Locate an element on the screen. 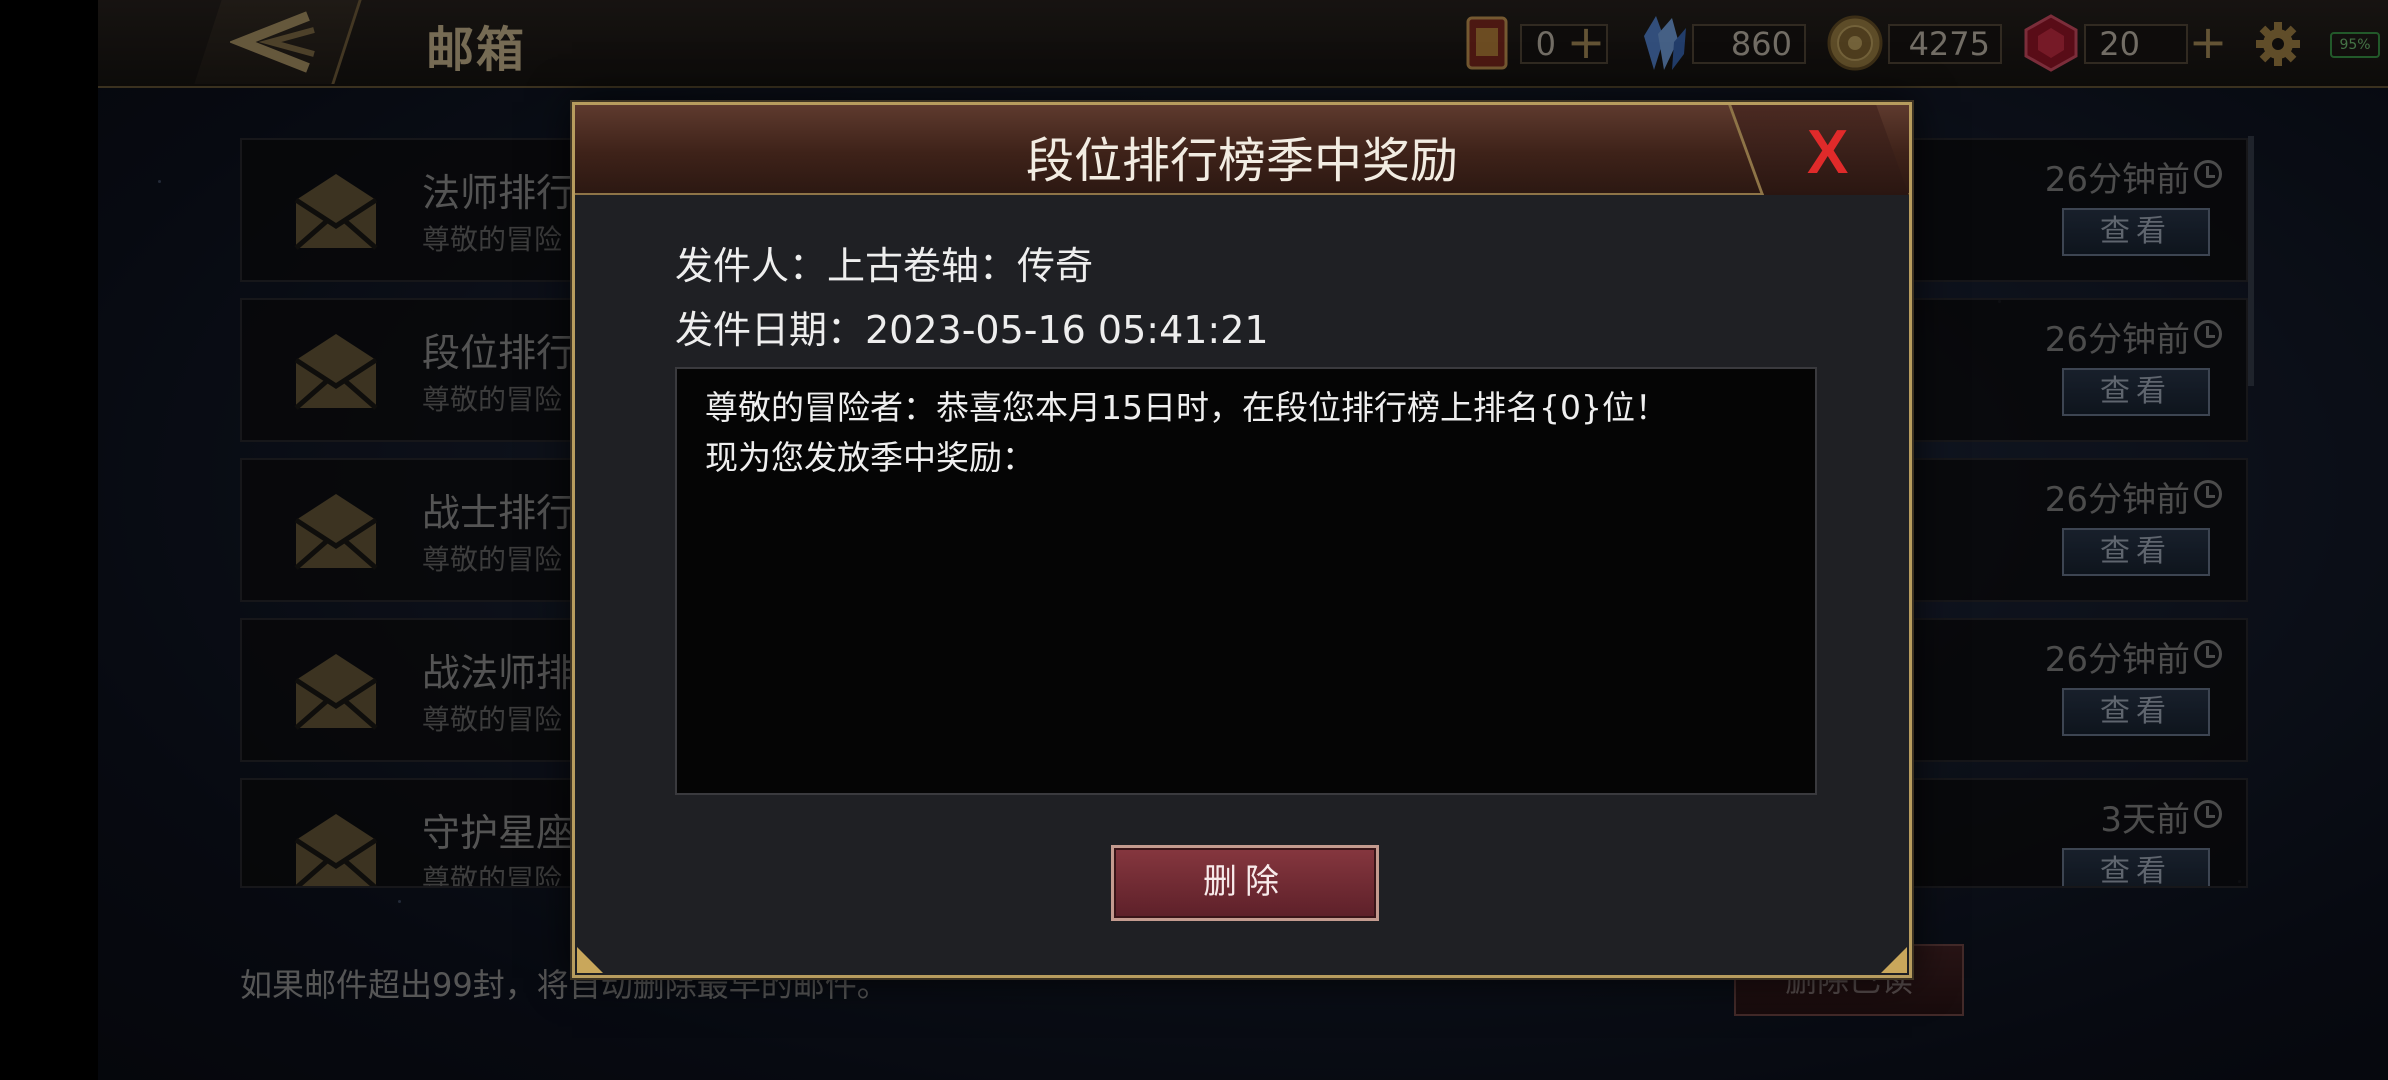 The width and height of the screenshot is (2388, 1080). delete-button: 删除 is located at coordinates (1245, 883).